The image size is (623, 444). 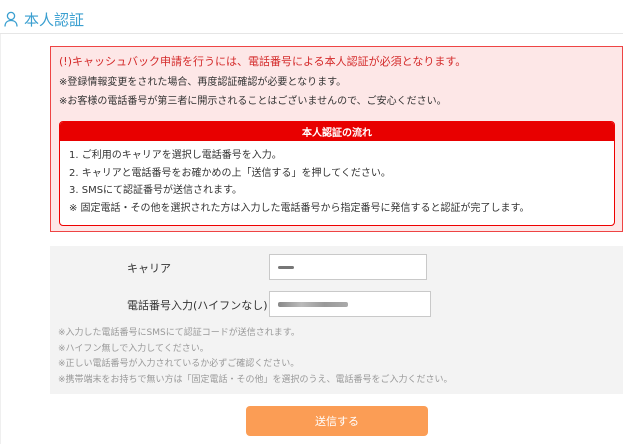 What do you see at coordinates (197, 305) in the screenshot?
I see `phone-label: 電話番号入力(ハイフンなし)` at bounding box center [197, 305].